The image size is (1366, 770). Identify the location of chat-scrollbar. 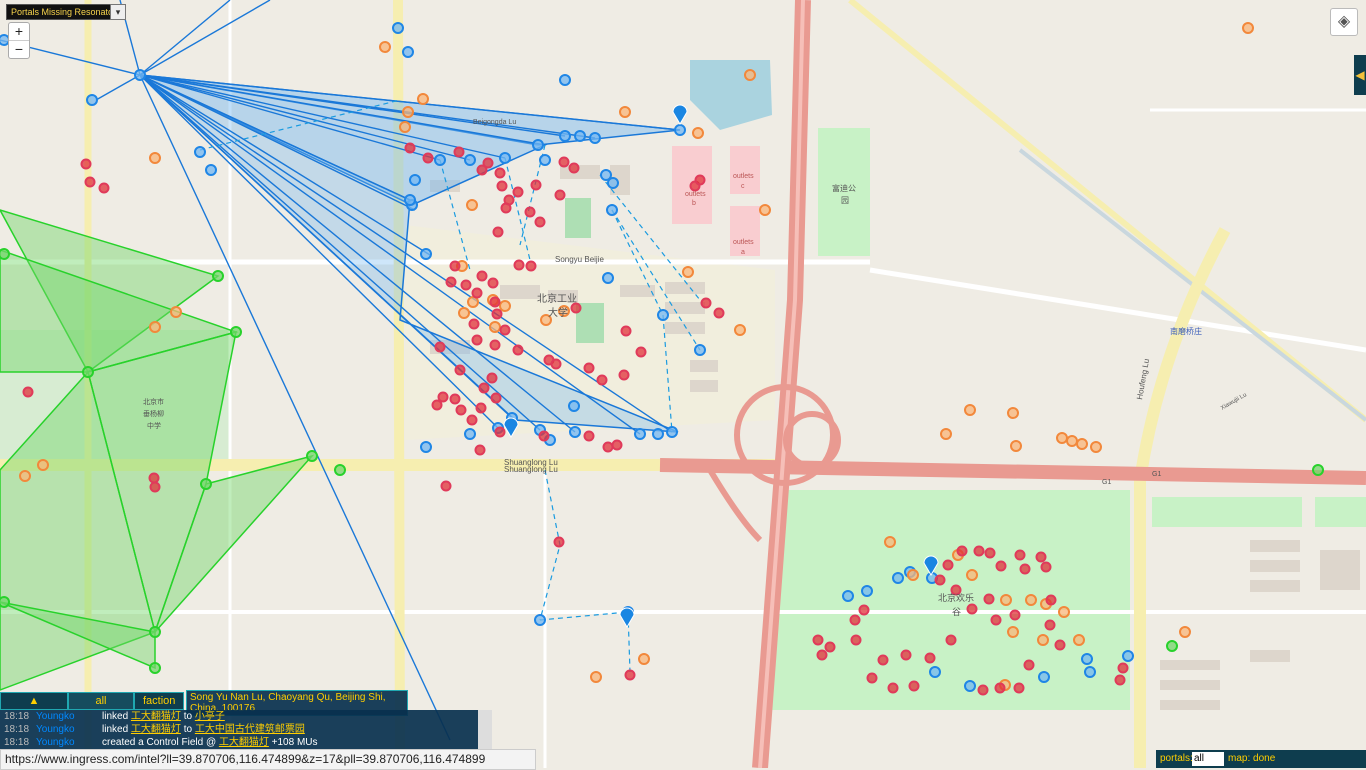
(485, 730).